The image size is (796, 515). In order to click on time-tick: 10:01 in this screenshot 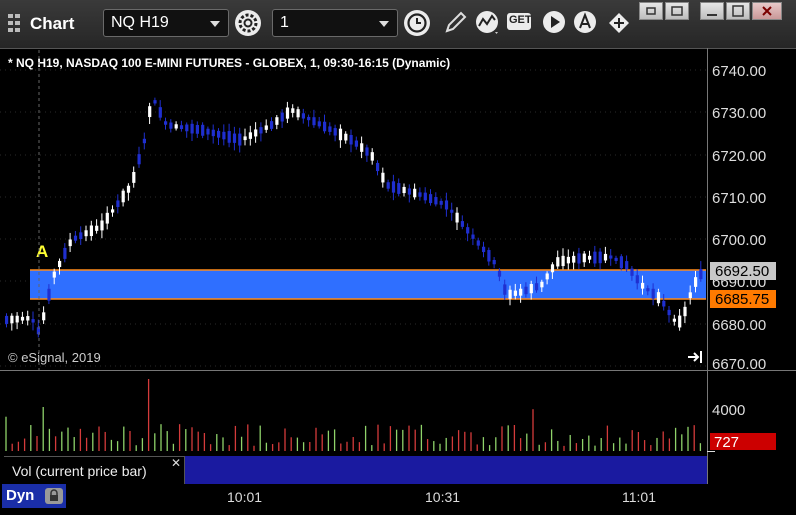, I will do `click(245, 497)`.